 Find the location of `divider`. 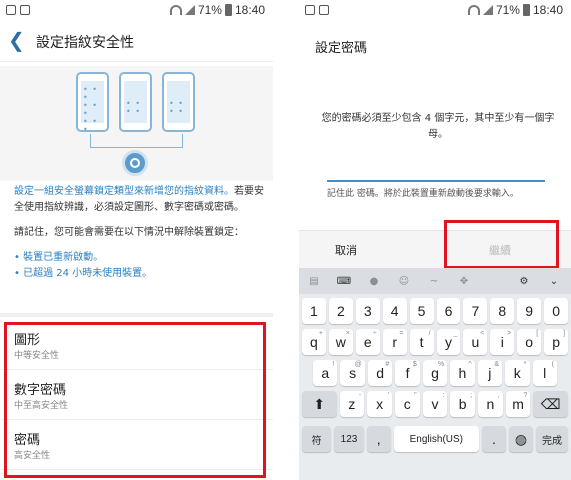

divider is located at coordinates (136, 315).